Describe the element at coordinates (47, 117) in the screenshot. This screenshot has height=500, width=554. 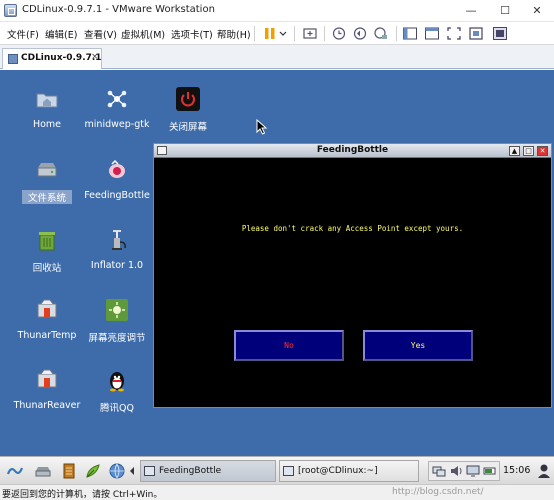
I see `desktop-icon-home: Home` at that location.